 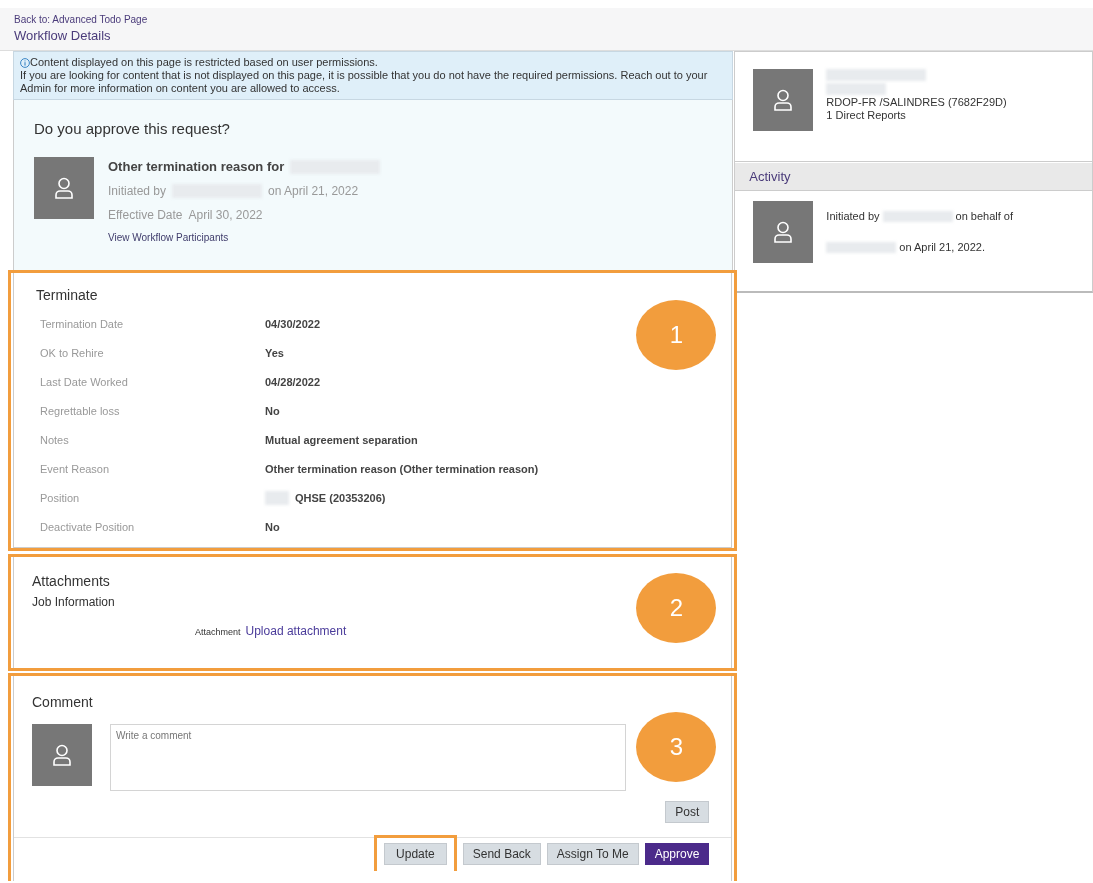 What do you see at coordinates (132, 128) in the screenshot?
I see `question-heading: Do you approve this request?` at bounding box center [132, 128].